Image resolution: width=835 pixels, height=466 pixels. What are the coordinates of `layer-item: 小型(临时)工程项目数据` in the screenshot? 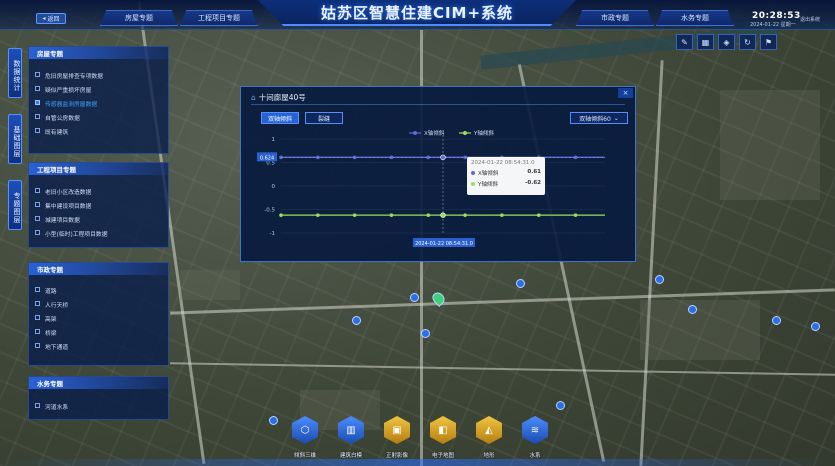 It's located at (98, 233).